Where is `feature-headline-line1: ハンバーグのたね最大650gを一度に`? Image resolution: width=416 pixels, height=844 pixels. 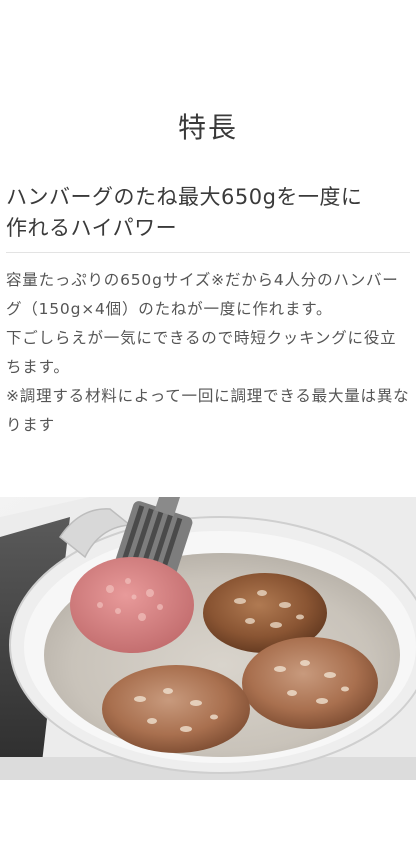
feature-headline-line1: ハンバーグのたね最大650gを一度に is located at coordinates (184, 197).